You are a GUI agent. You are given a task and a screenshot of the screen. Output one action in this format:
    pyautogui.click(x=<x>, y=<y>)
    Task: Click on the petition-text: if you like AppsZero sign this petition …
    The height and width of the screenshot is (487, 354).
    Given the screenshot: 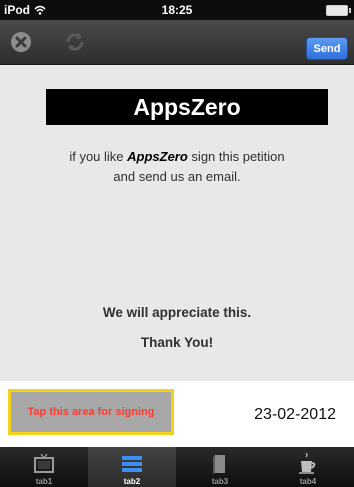 What is the action you would take?
    pyautogui.click(x=177, y=167)
    